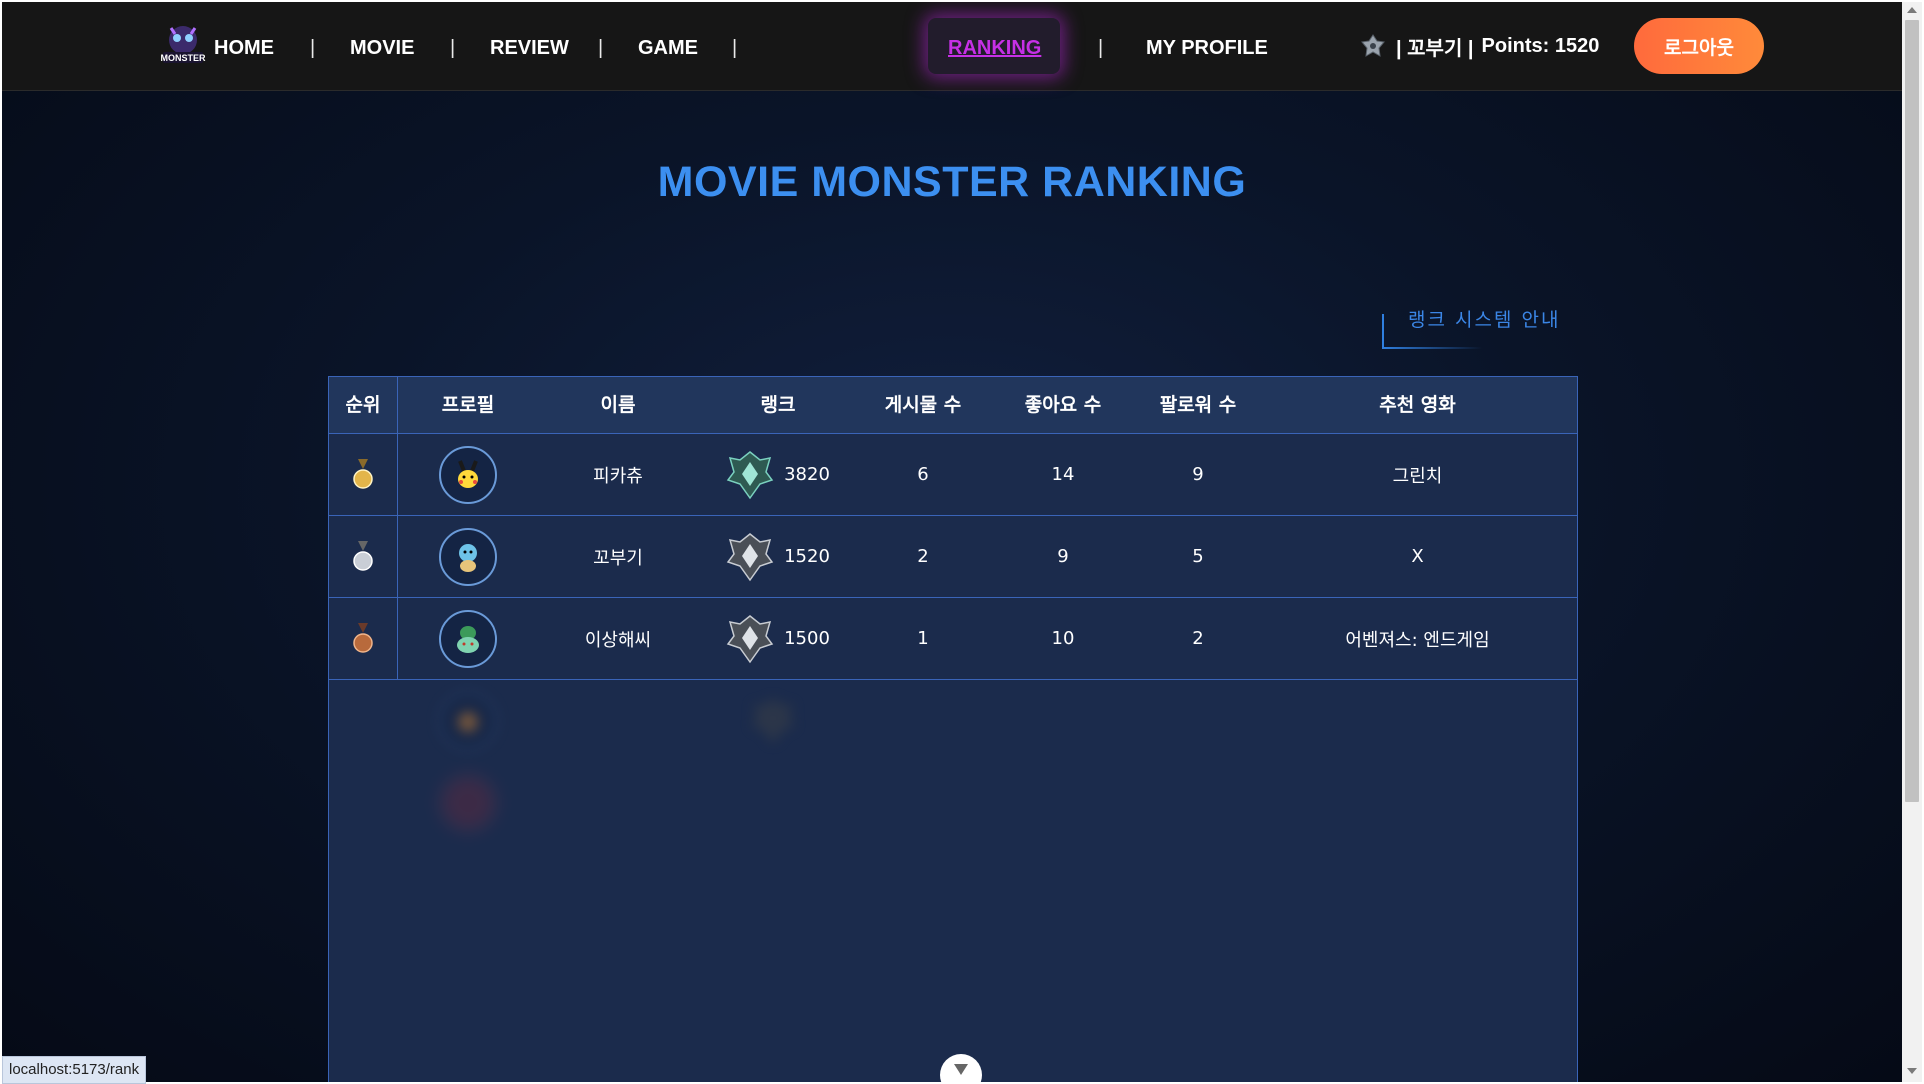 The width and height of the screenshot is (1924, 1084). What do you see at coordinates (923, 474) in the screenshot?
I see `posts-count: 6` at bounding box center [923, 474].